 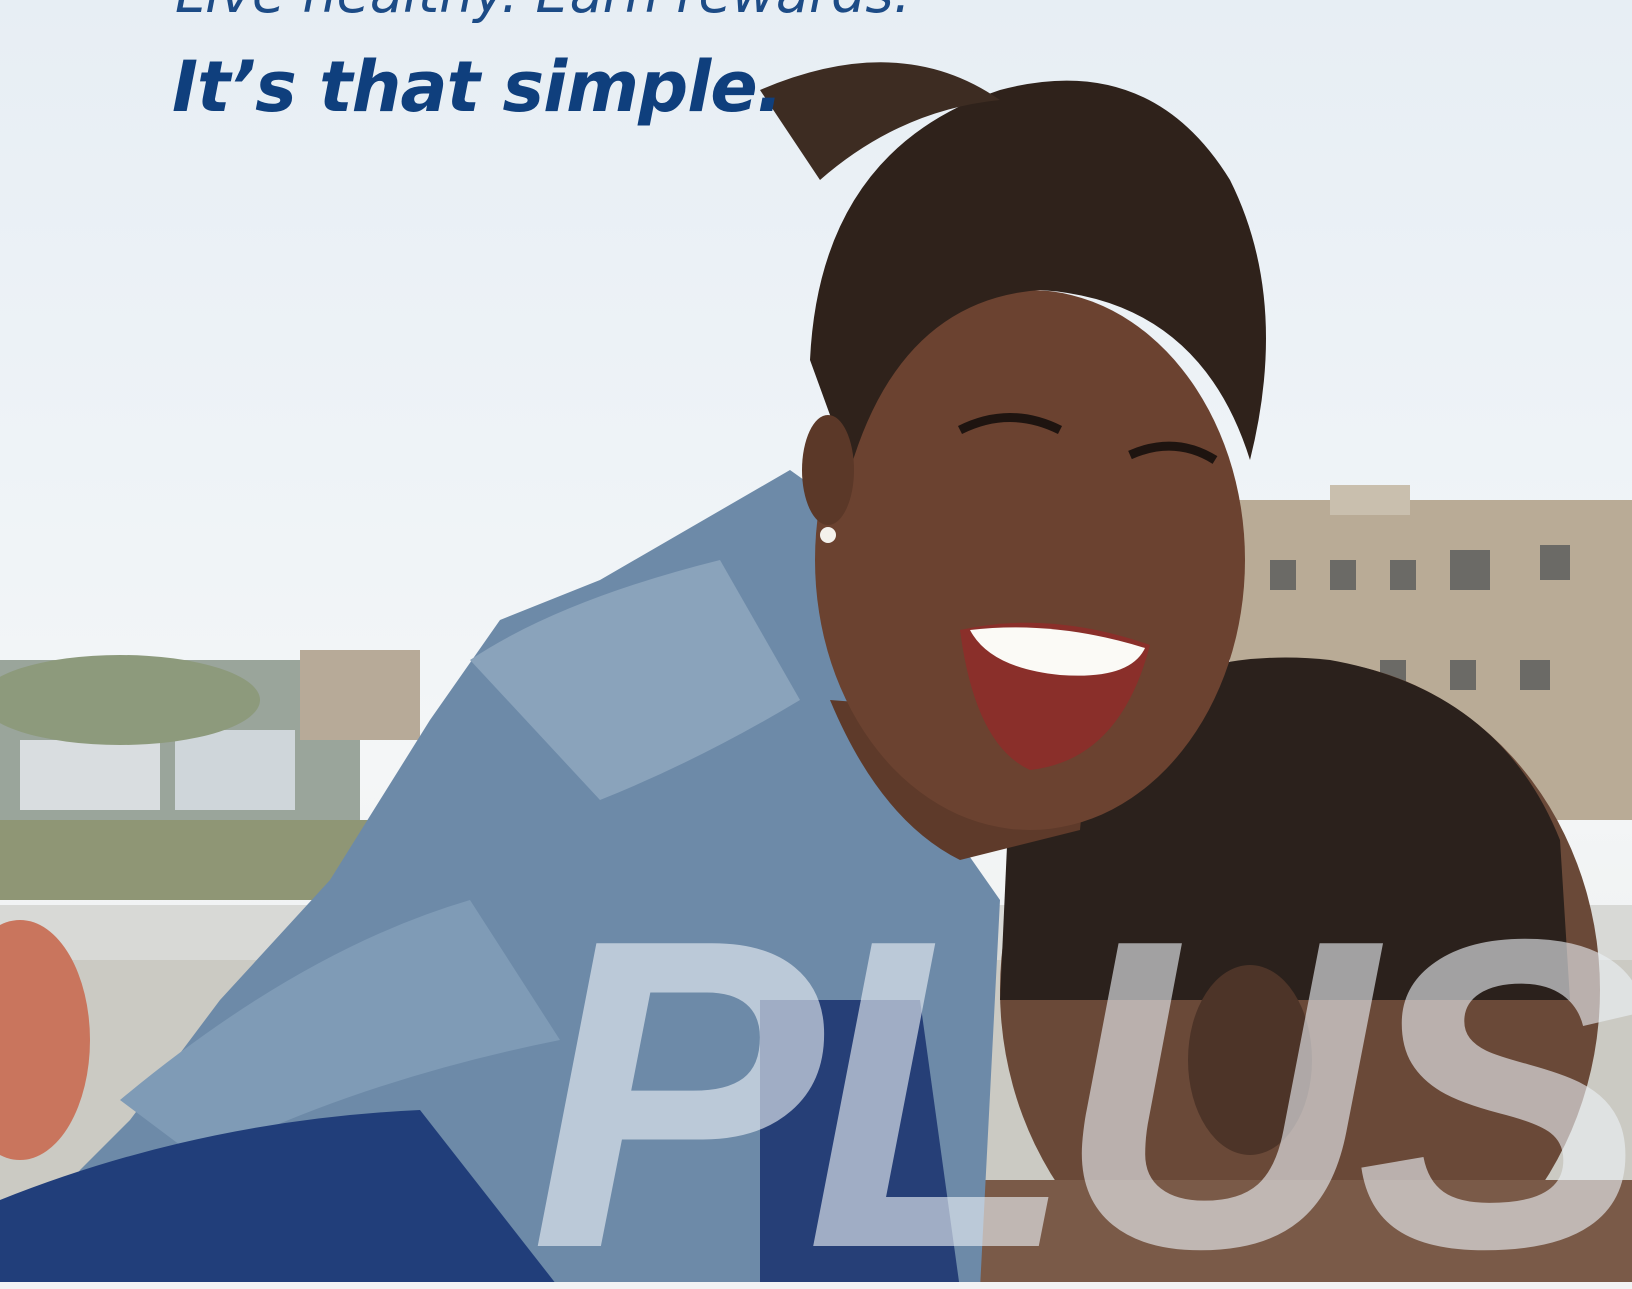 I want to click on bottom-edge, so click(x=816, y=1285).